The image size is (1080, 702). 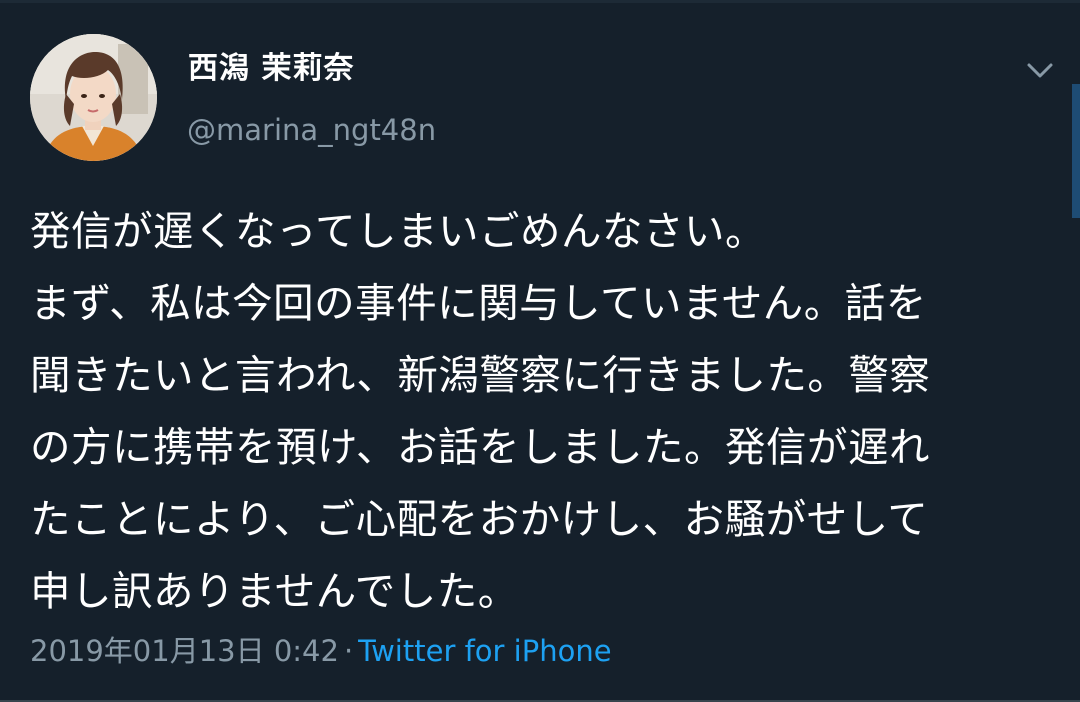 I want to click on tweet-text-line: たことにより、ご心配をおかけし、お騒がせして, so click(x=479, y=519).